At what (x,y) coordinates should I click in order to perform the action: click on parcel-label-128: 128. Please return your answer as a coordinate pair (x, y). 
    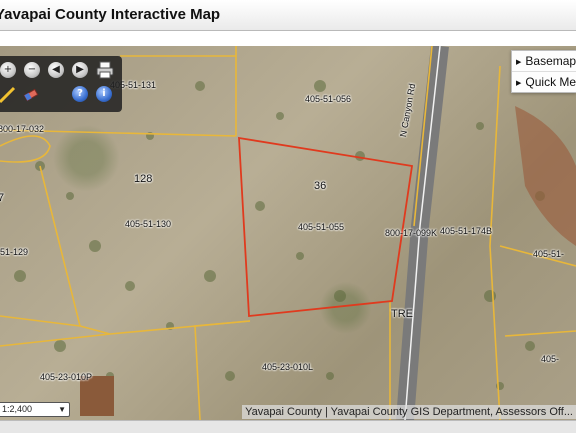
    Looking at the image, I should click on (143, 179).